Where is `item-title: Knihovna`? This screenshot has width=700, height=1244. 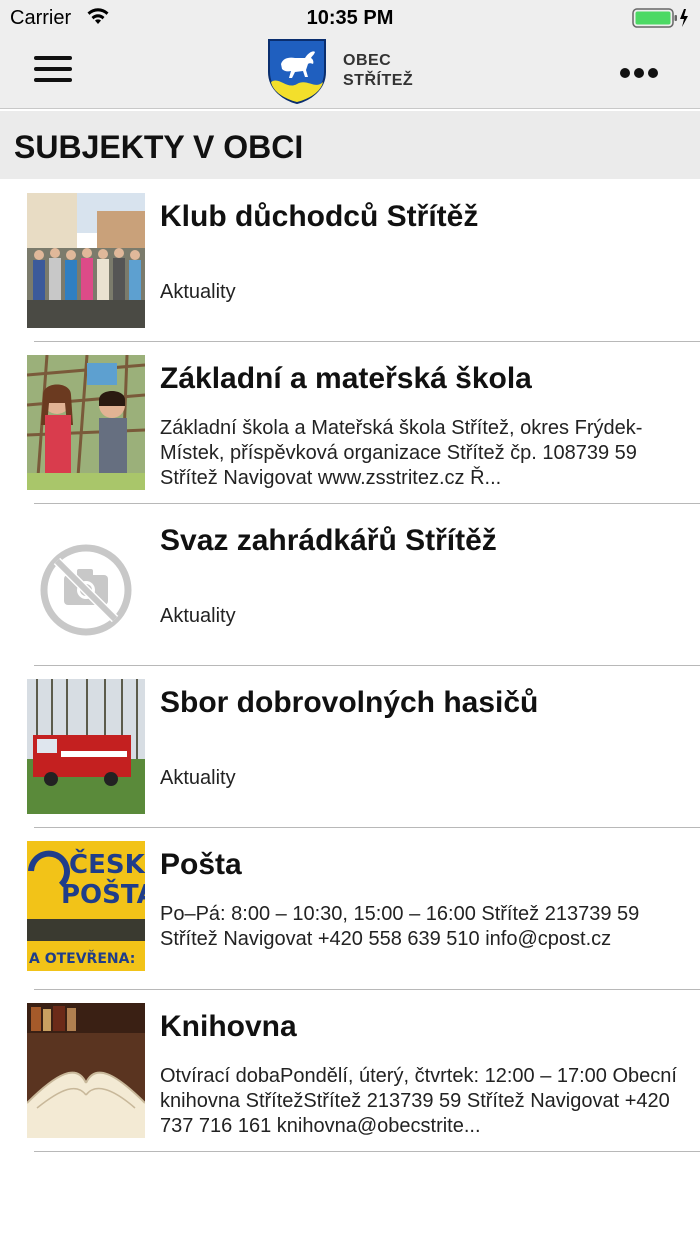 item-title: Knihovna is located at coordinates (228, 1026).